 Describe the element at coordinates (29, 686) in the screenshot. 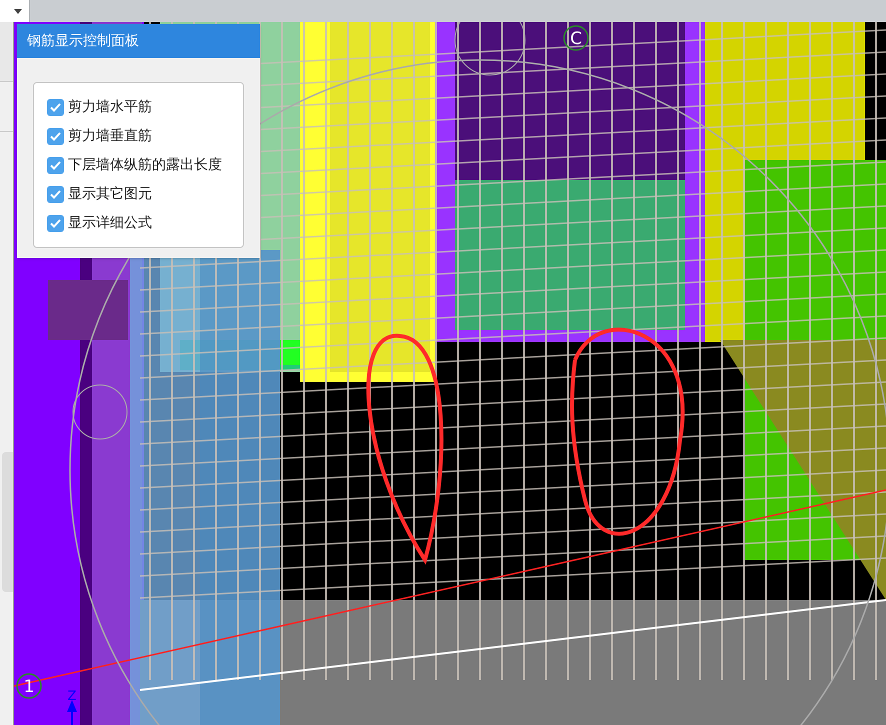

I see `grid-axis-marker: 1` at that location.